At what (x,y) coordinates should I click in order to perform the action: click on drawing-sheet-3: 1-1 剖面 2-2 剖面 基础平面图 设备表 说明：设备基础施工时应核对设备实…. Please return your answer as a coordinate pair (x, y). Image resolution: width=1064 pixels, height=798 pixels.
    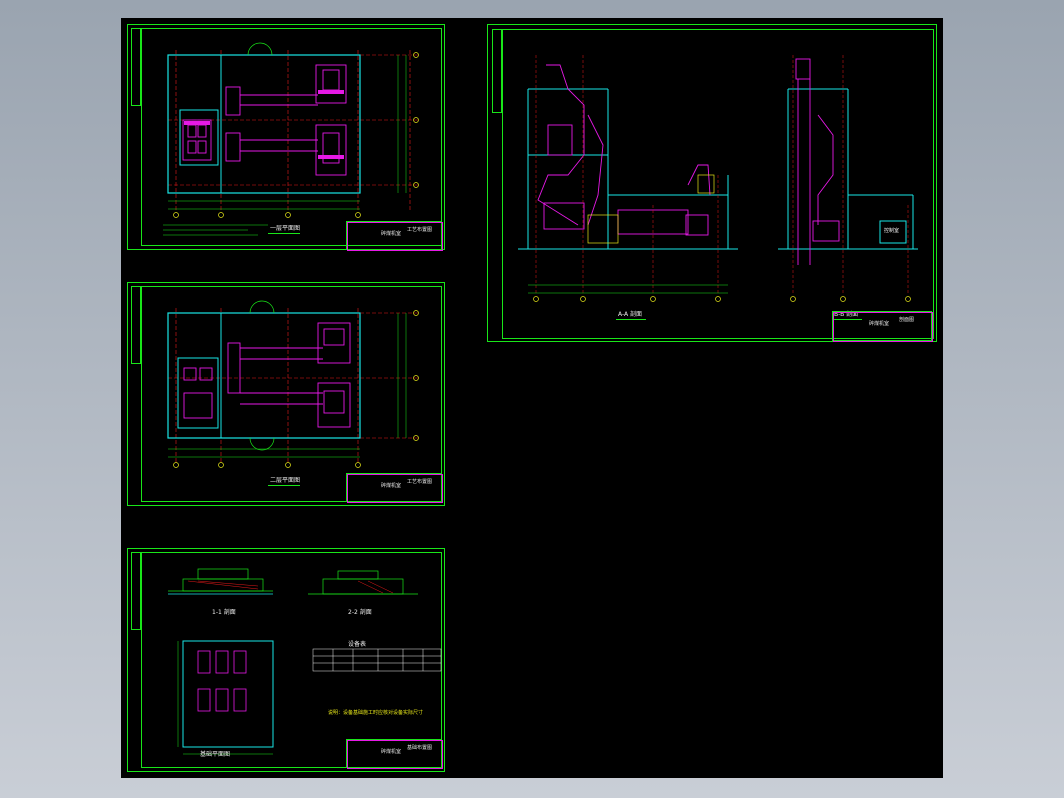
    Looking at the image, I should click on (286, 660).